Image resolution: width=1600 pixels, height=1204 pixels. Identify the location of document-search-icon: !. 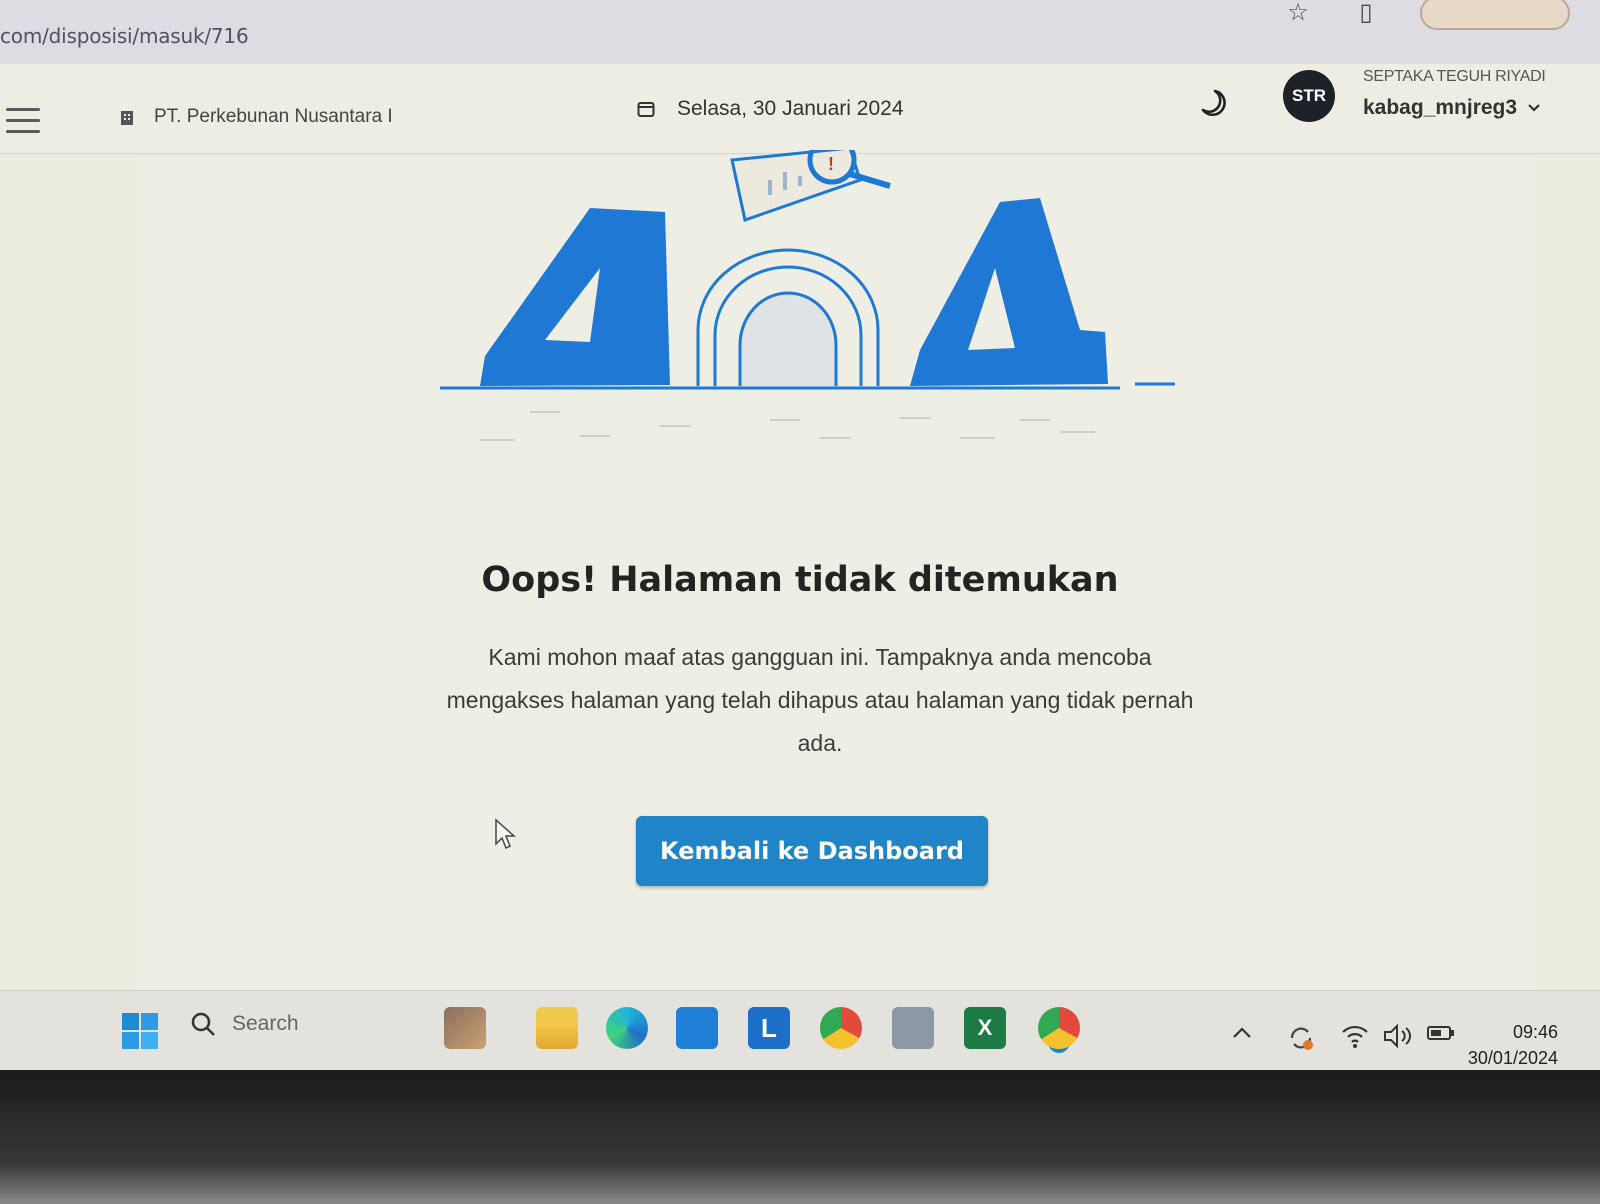
(810, 186).